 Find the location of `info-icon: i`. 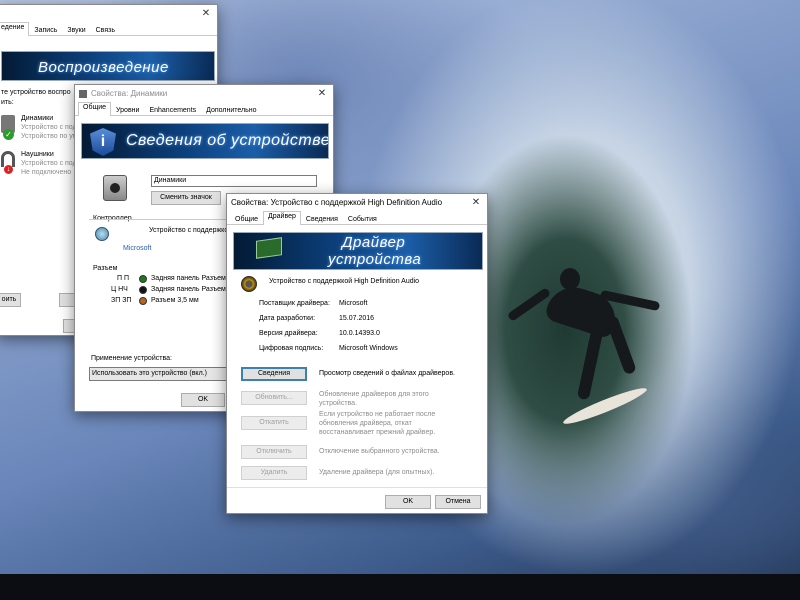

info-icon: i is located at coordinates (103, 142).